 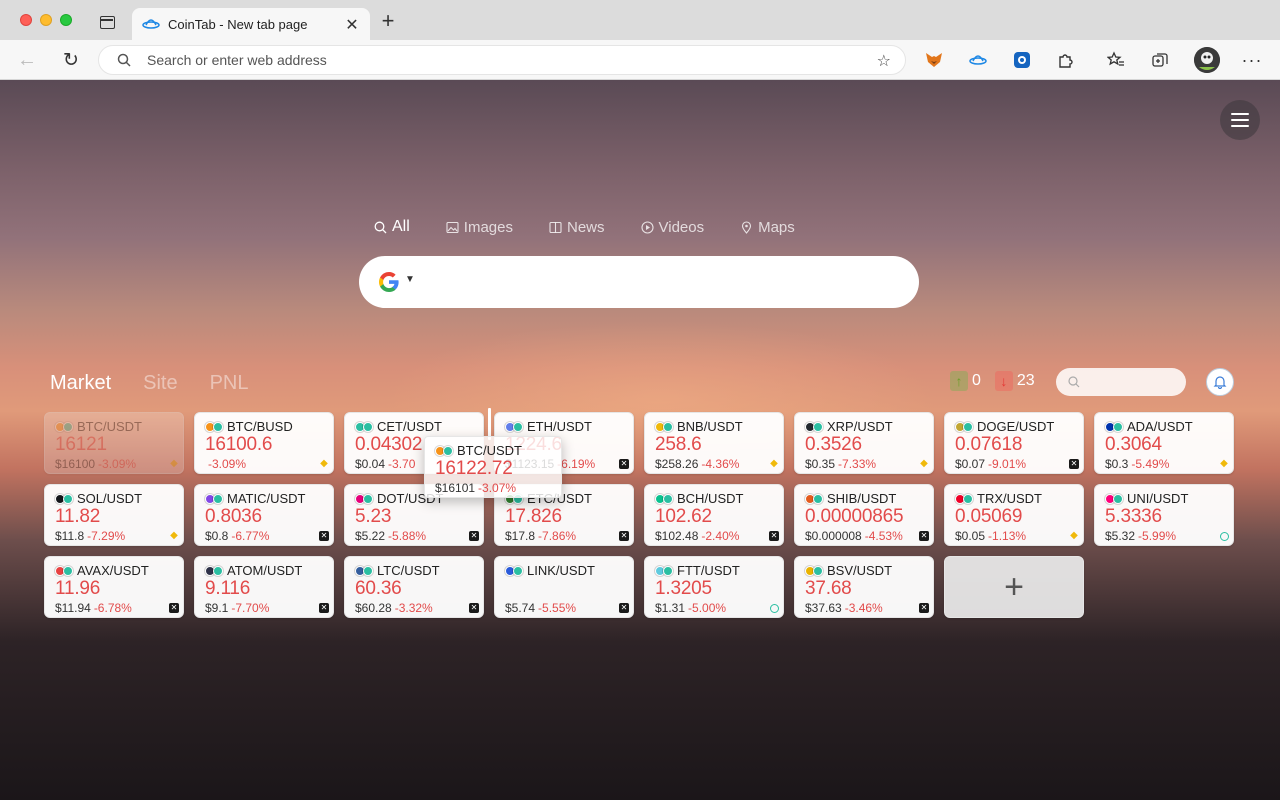 What do you see at coordinates (714, 587) in the screenshot?
I see `ticker-card: FTT/USDT 1.3205 $1.31 -5.00%` at bounding box center [714, 587].